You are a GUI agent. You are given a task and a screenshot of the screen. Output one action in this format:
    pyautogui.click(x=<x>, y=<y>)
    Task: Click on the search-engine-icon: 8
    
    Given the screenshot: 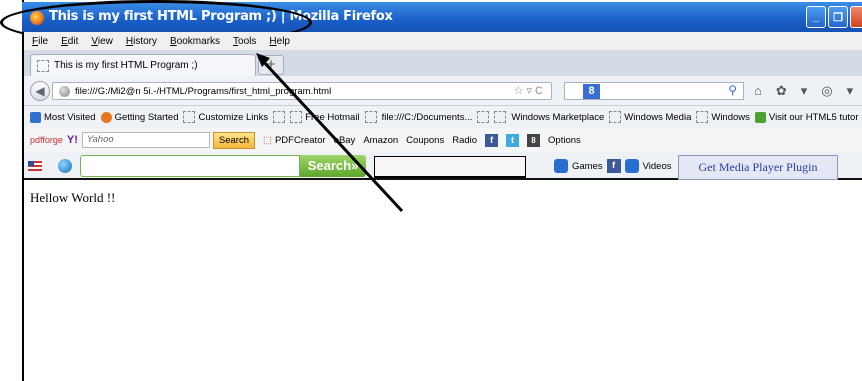 What is the action you would take?
    pyautogui.click(x=591, y=91)
    